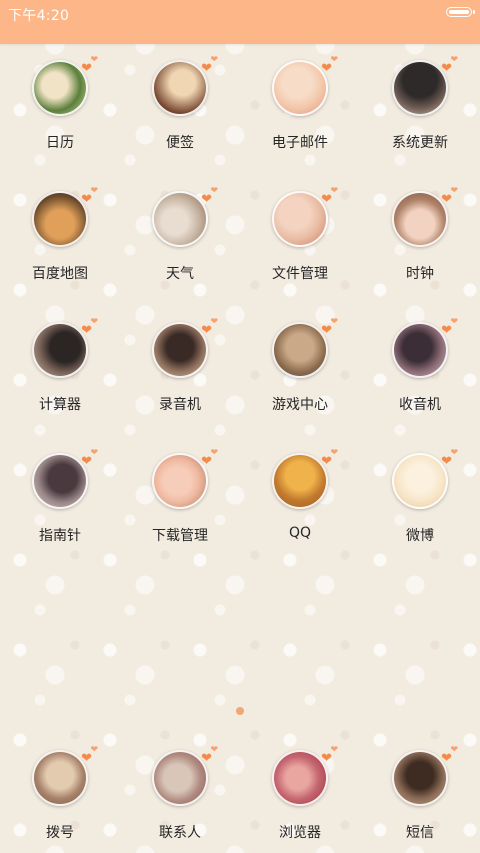  I want to click on messages-icon-photo, so click(420, 778).